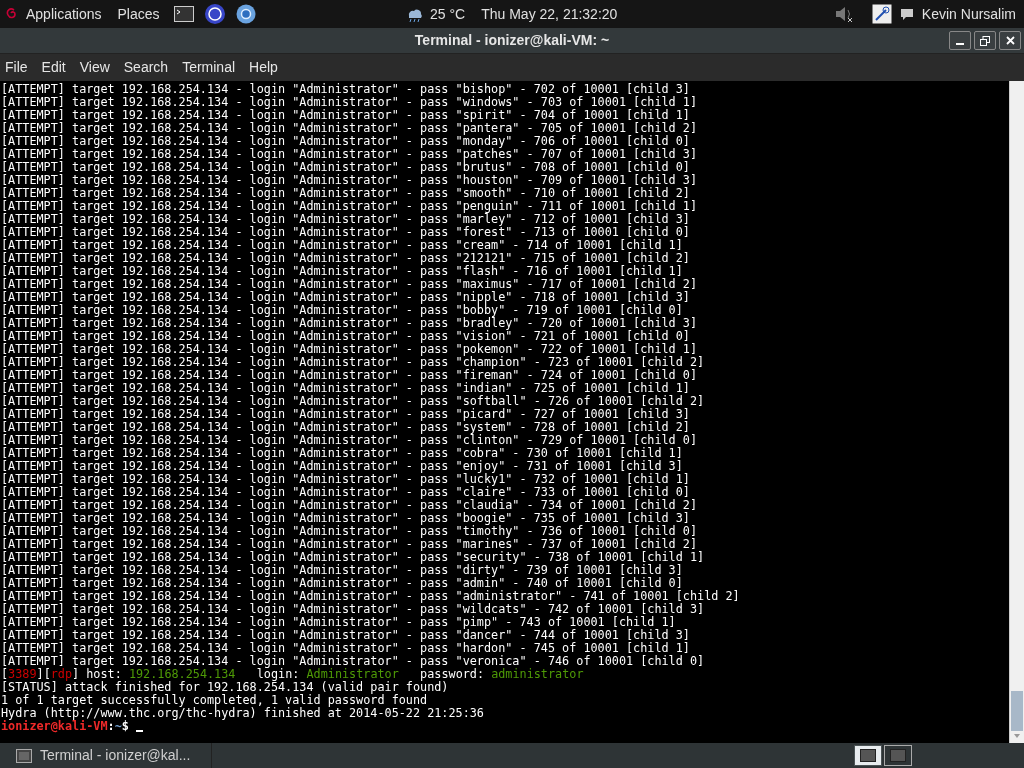 Image resolution: width=1024 pixels, height=768 pixels. I want to click on terminal-text: [, so click(5, 674).